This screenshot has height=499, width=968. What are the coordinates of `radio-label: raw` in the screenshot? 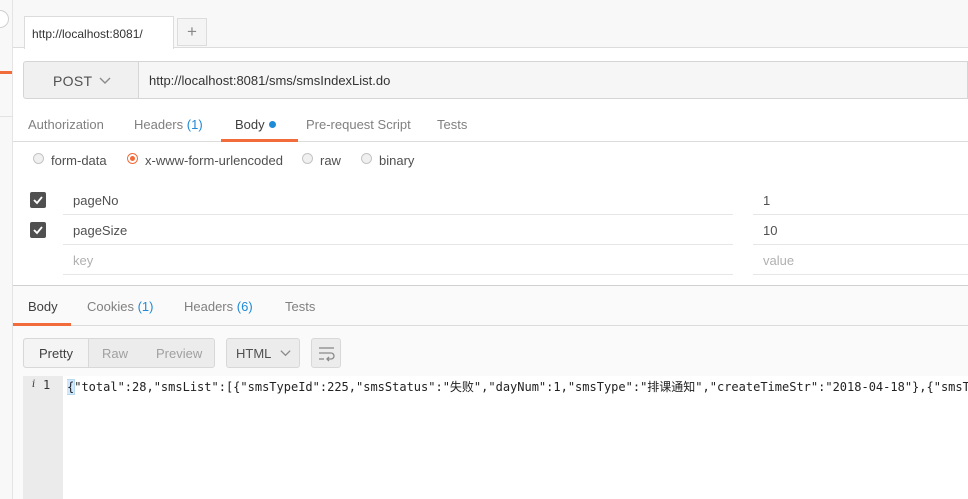 It's located at (330, 160).